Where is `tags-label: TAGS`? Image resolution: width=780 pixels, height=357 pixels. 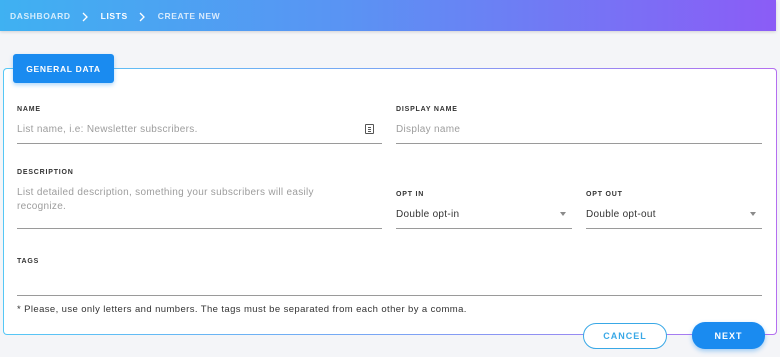
tags-label: TAGS is located at coordinates (28, 261).